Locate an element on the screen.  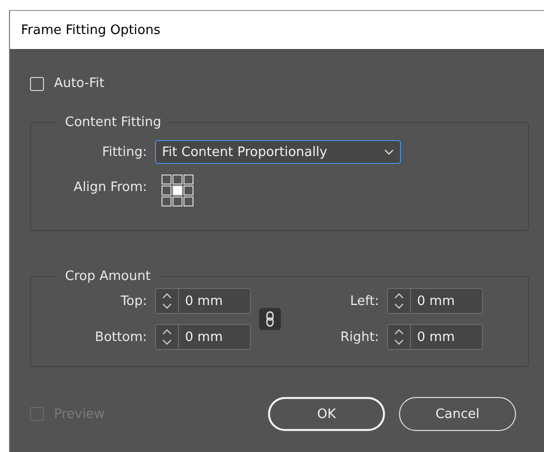
group-title: Crop Amount is located at coordinates (108, 276).